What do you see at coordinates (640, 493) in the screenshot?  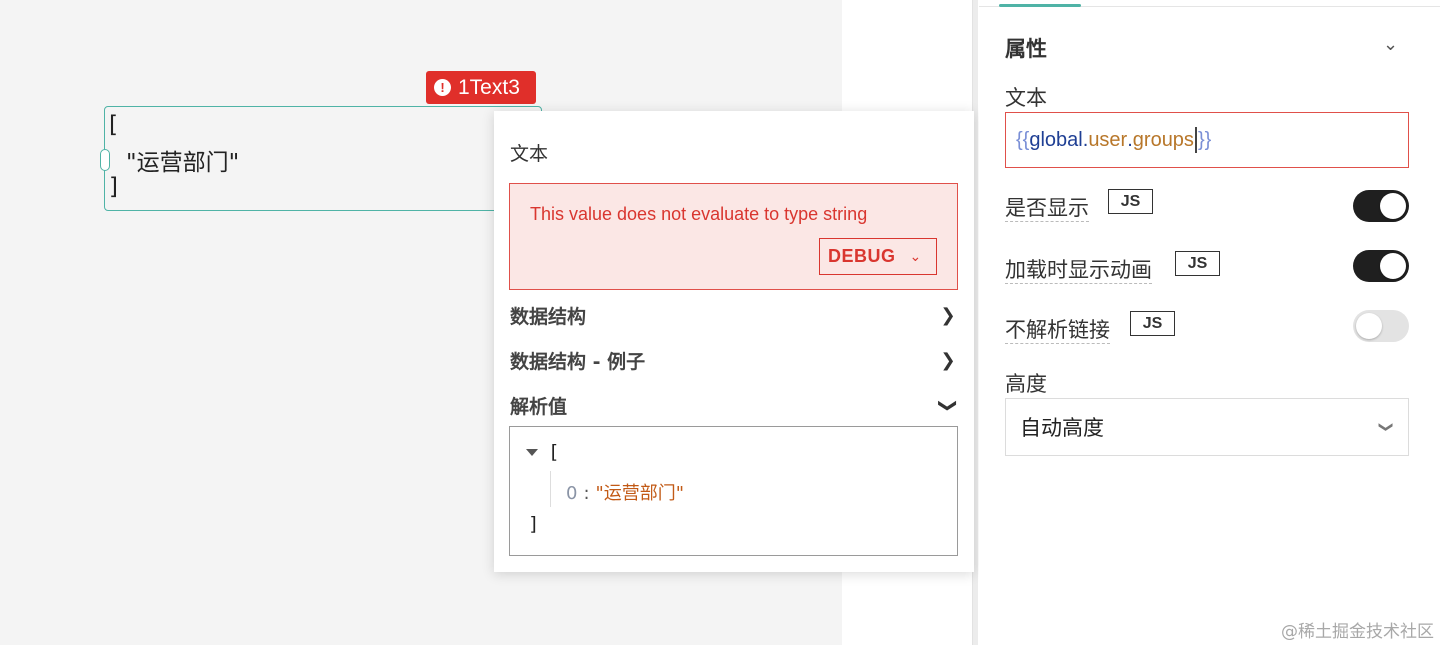 I see `entry-value: "运营部门"` at bounding box center [640, 493].